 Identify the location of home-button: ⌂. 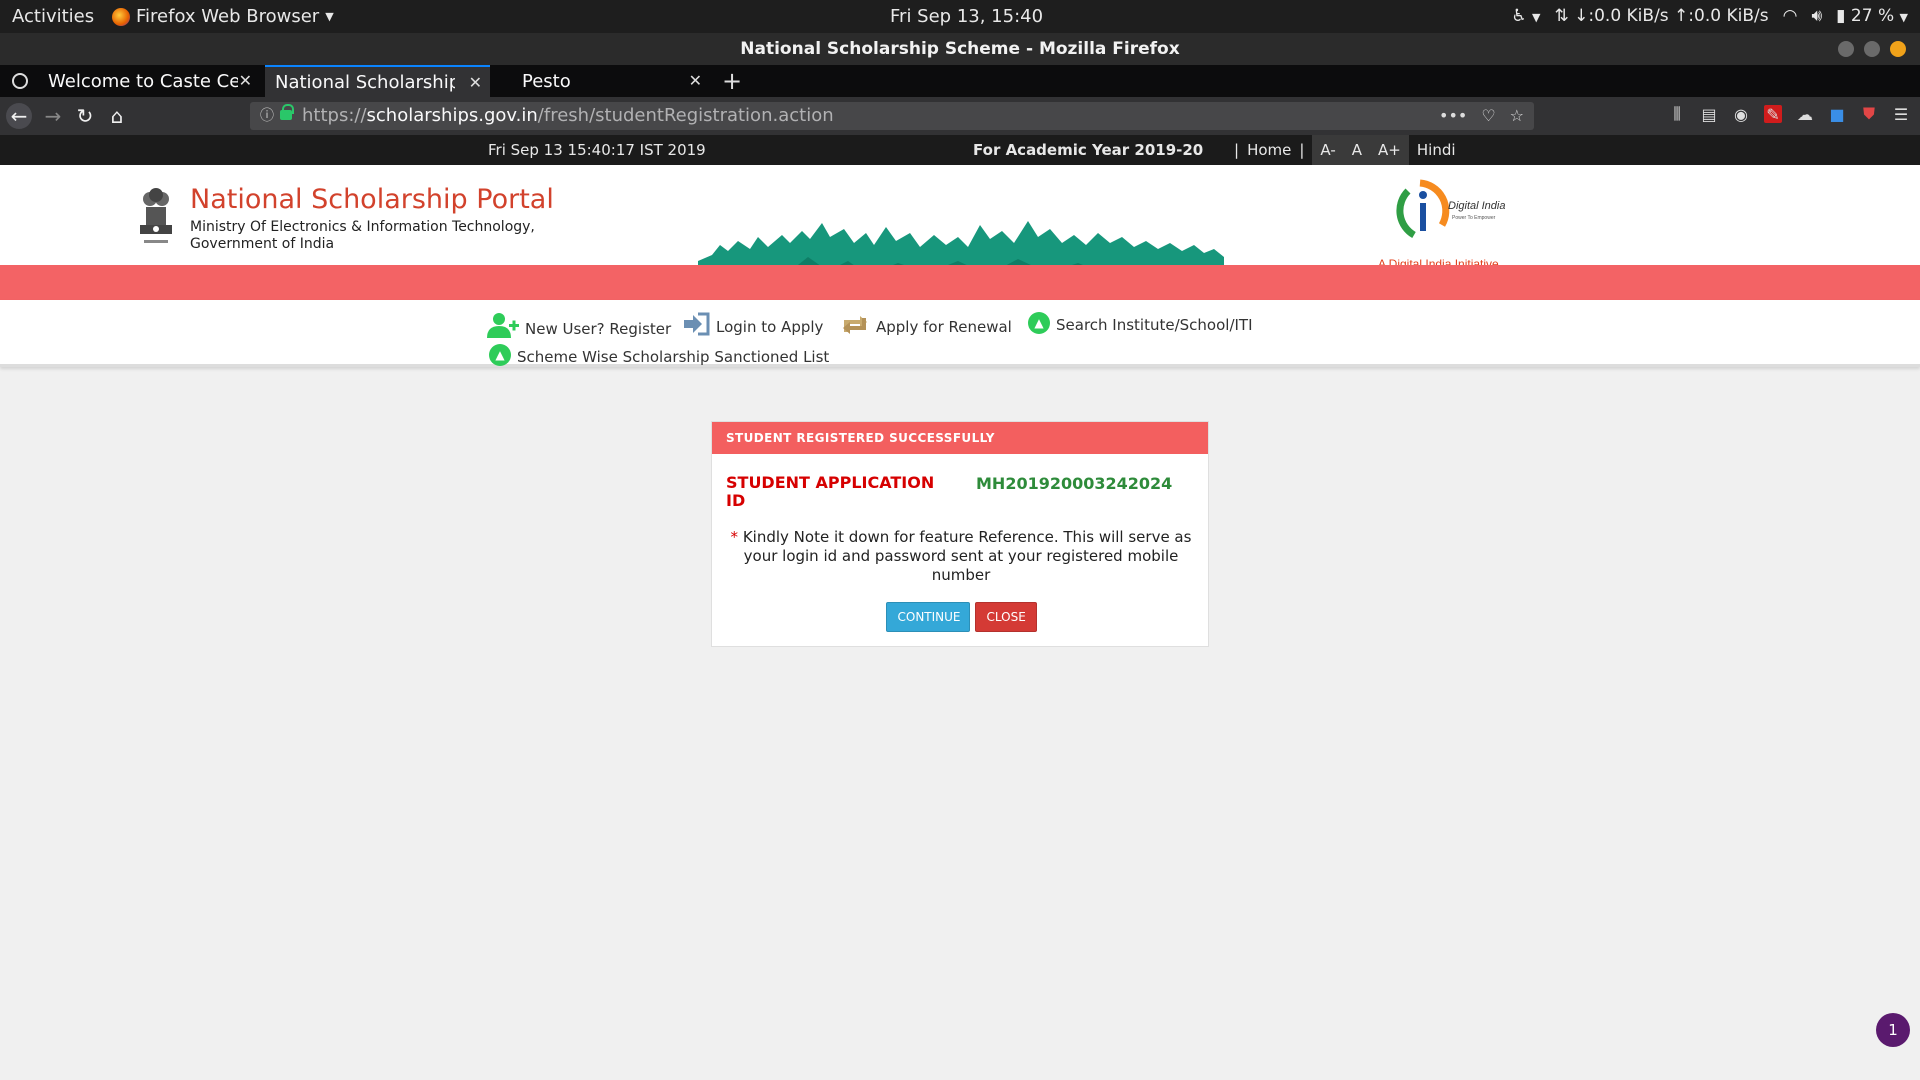
(117, 116).